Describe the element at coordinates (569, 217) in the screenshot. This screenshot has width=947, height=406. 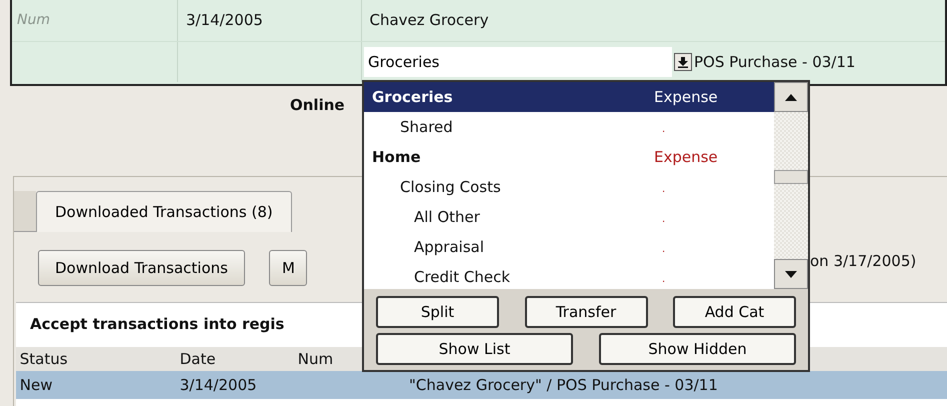
I see `category-item: All Other .` at that location.